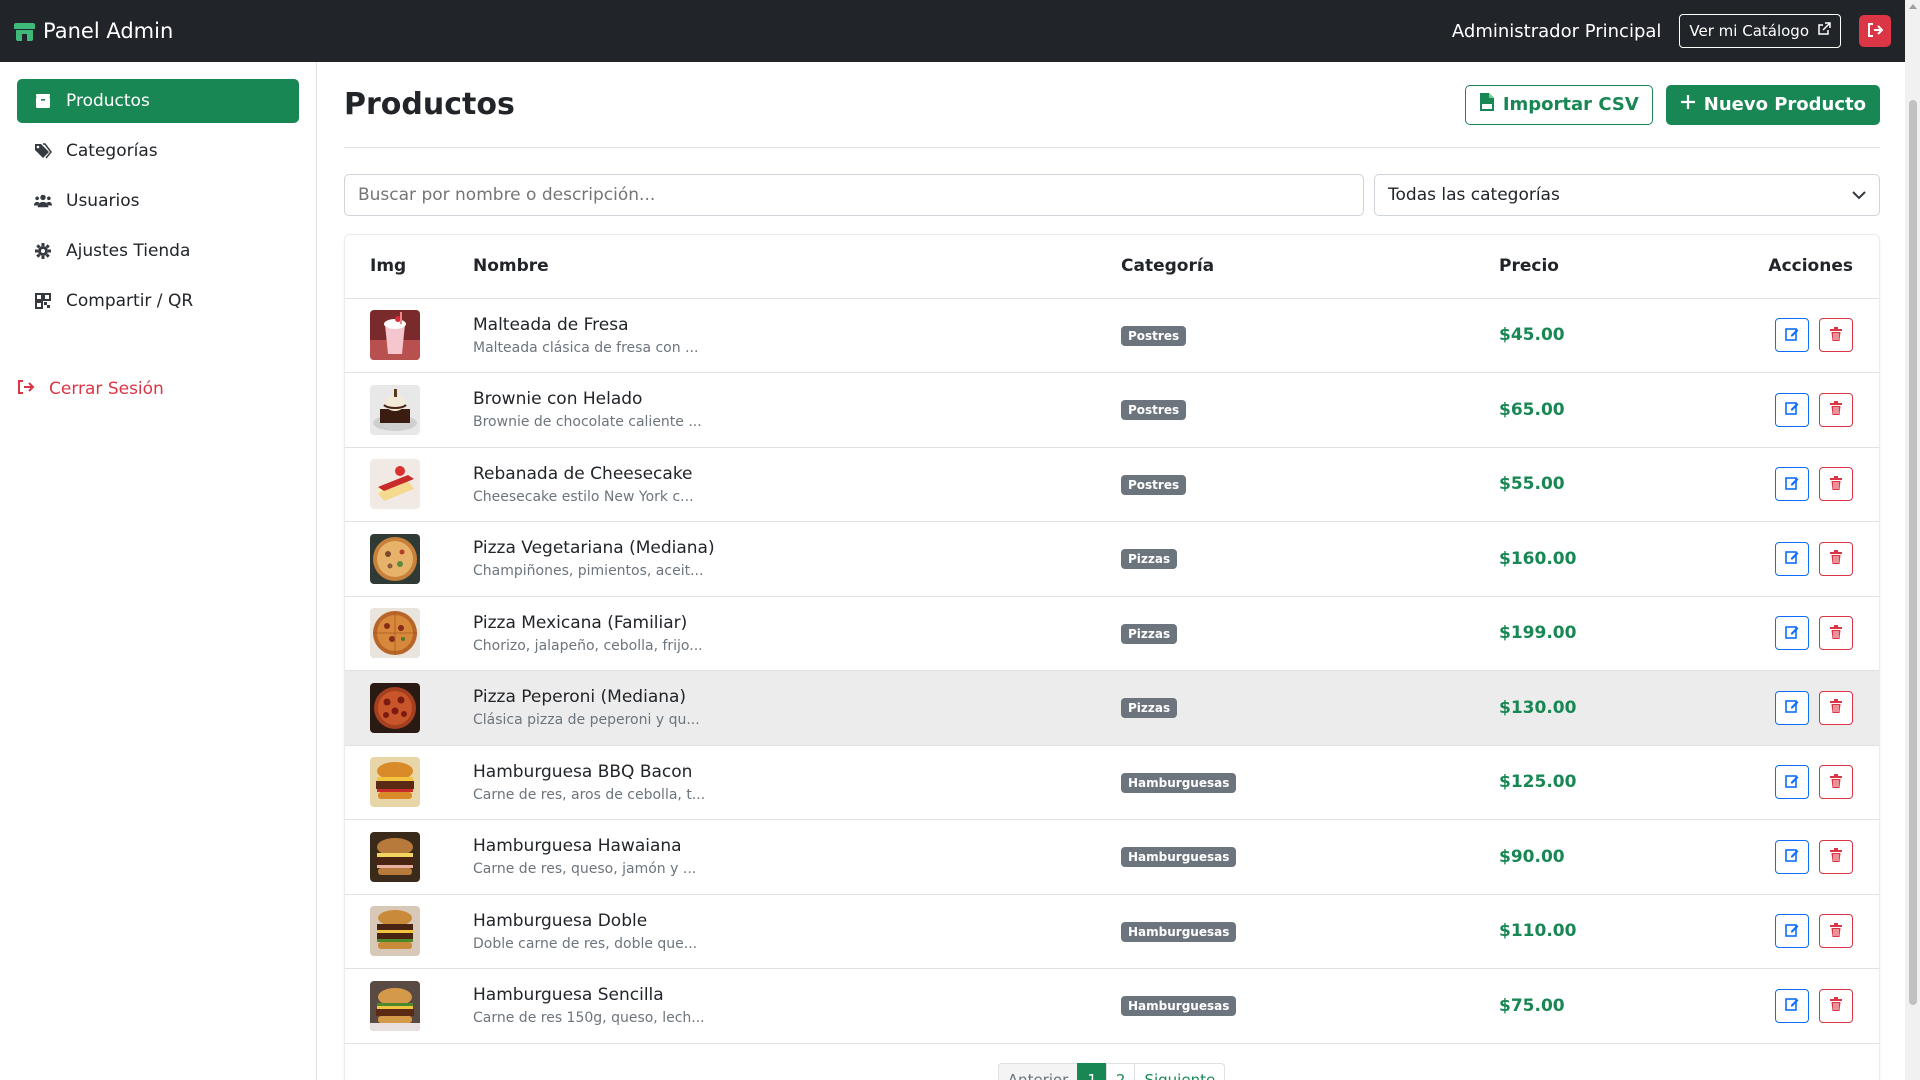 This screenshot has width=1920, height=1080. What do you see at coordinates (106, 389) in the screenshot?
I see `sidebar-logout-label: Cerrar Sesión` at bounding box center [106, 389].